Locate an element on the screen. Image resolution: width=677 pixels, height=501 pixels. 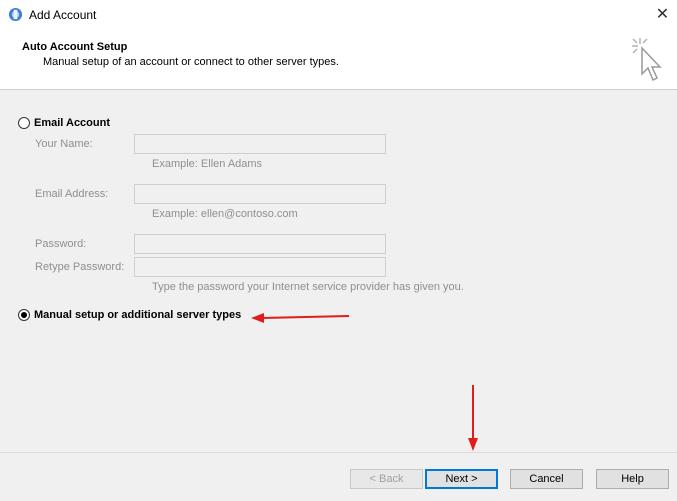
password-label: Password: is located at coordinates (61, 244).